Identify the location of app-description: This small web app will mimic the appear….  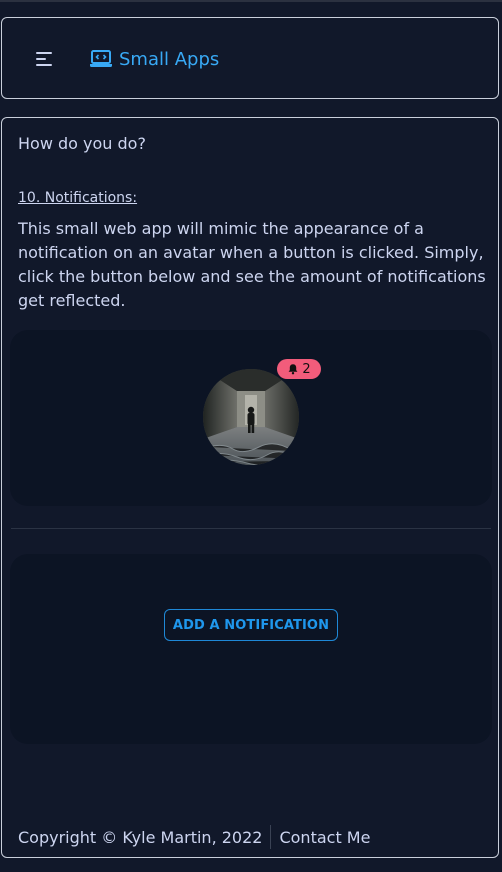
(252, 264).